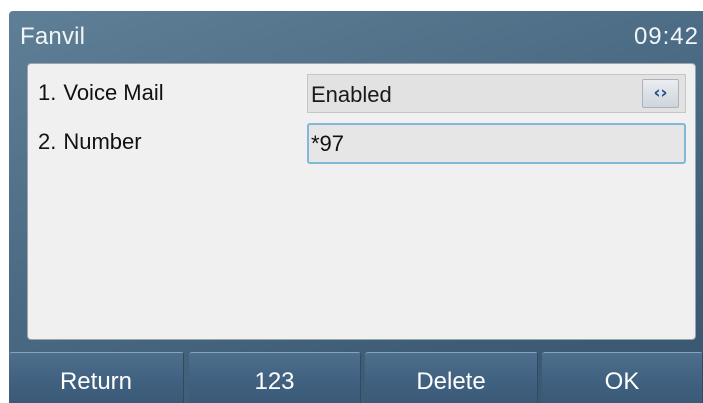 The image size is (703, 403). Describe the element at coordinates (351, 94) in the screenshot. I see `voice-mail-value: Enabled` at that location.